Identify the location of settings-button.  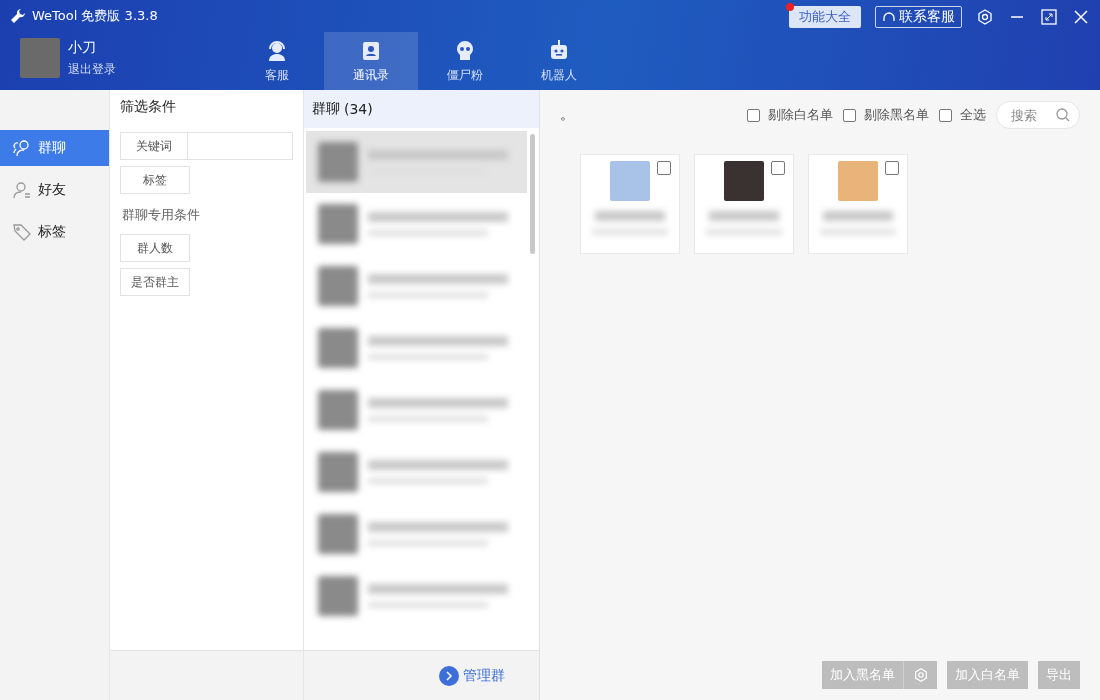
(920, 675).